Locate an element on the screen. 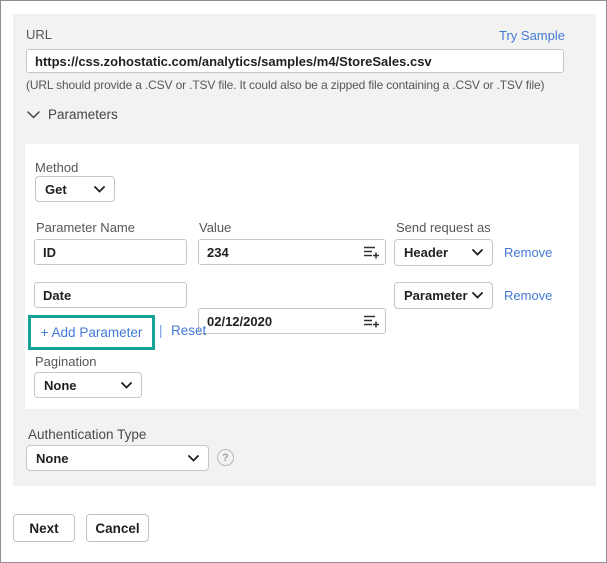 Image resolution: width=607 pixels, height=563 pixels. authentication-type-value: None is located at coordinates (52, 458).